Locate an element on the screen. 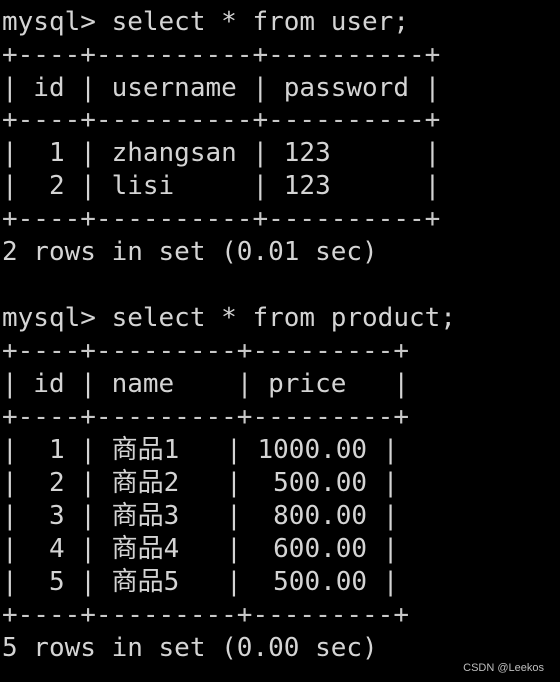 This screenshot has width=560, height=682. table-row: | 1 | zhangsan | 123 | is located at coordinates (221, 153).